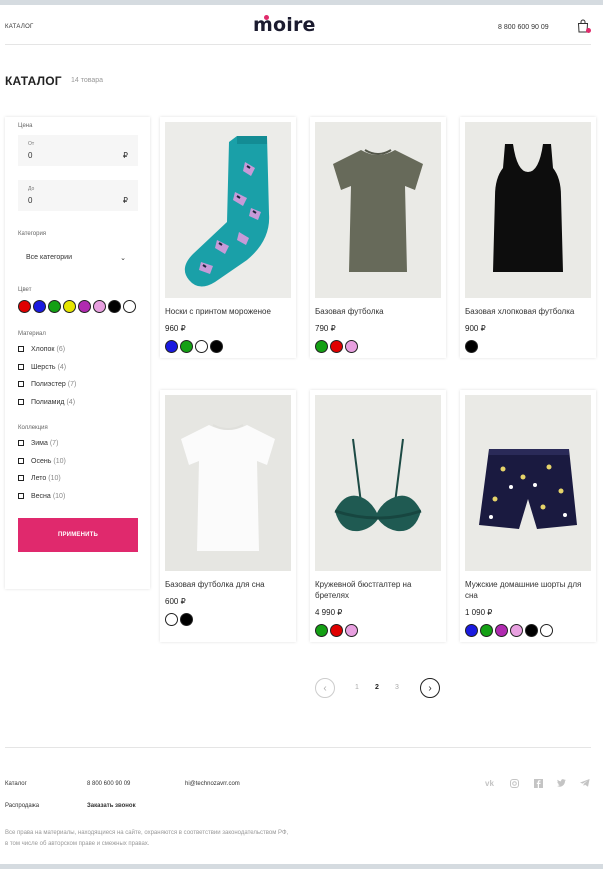 The image size is (603, 869). I want to click on apply-filter-button: ПРИМЕНИТЬ, so click(78, 535).